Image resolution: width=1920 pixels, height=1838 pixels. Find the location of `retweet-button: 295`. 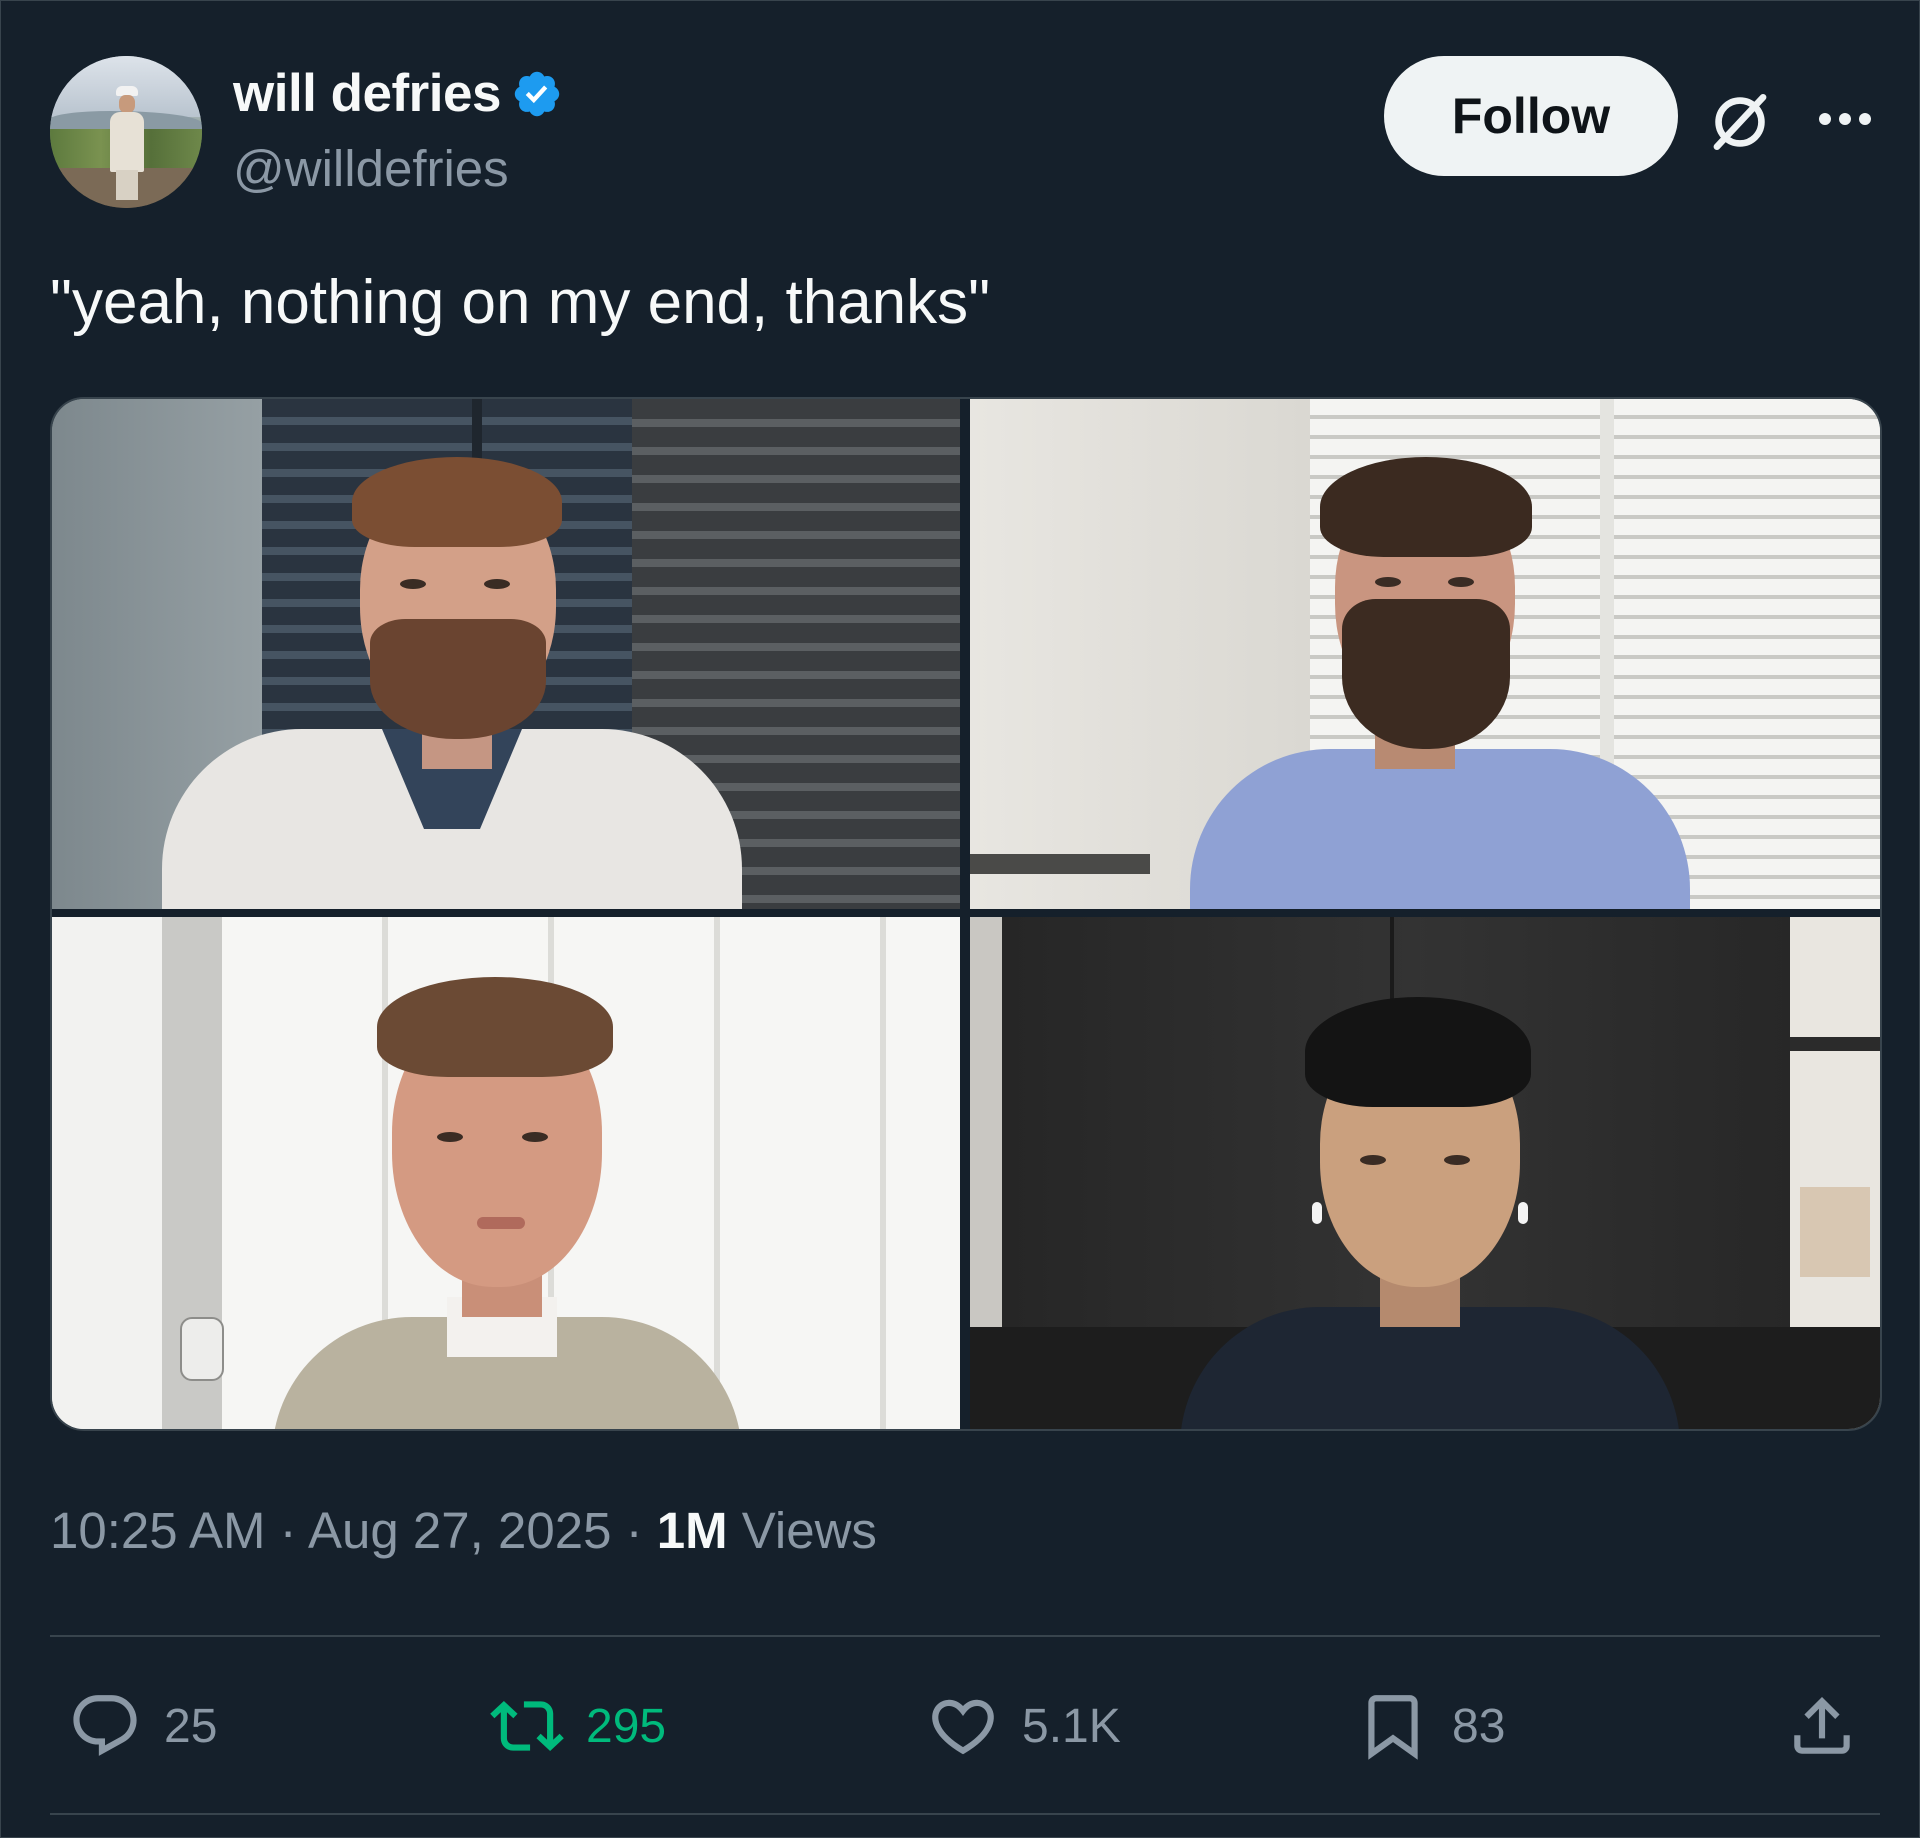

retweet-button: 295 is located at coordinates (578, 1726).